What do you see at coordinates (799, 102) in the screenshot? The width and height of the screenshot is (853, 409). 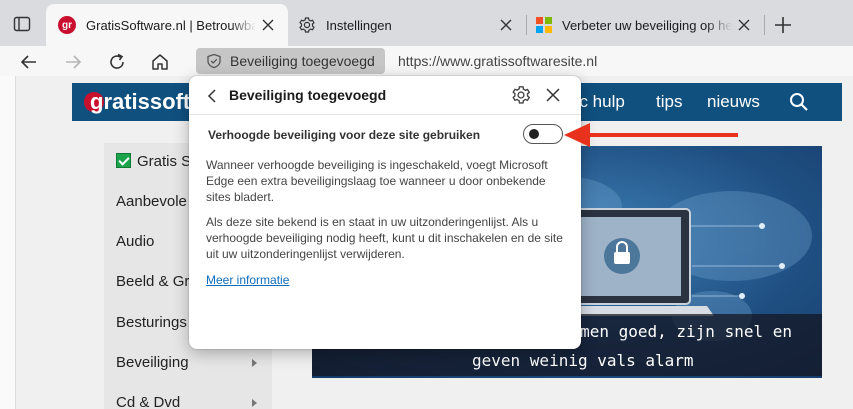 I see `search-icon` at bounding box center [799, 102].